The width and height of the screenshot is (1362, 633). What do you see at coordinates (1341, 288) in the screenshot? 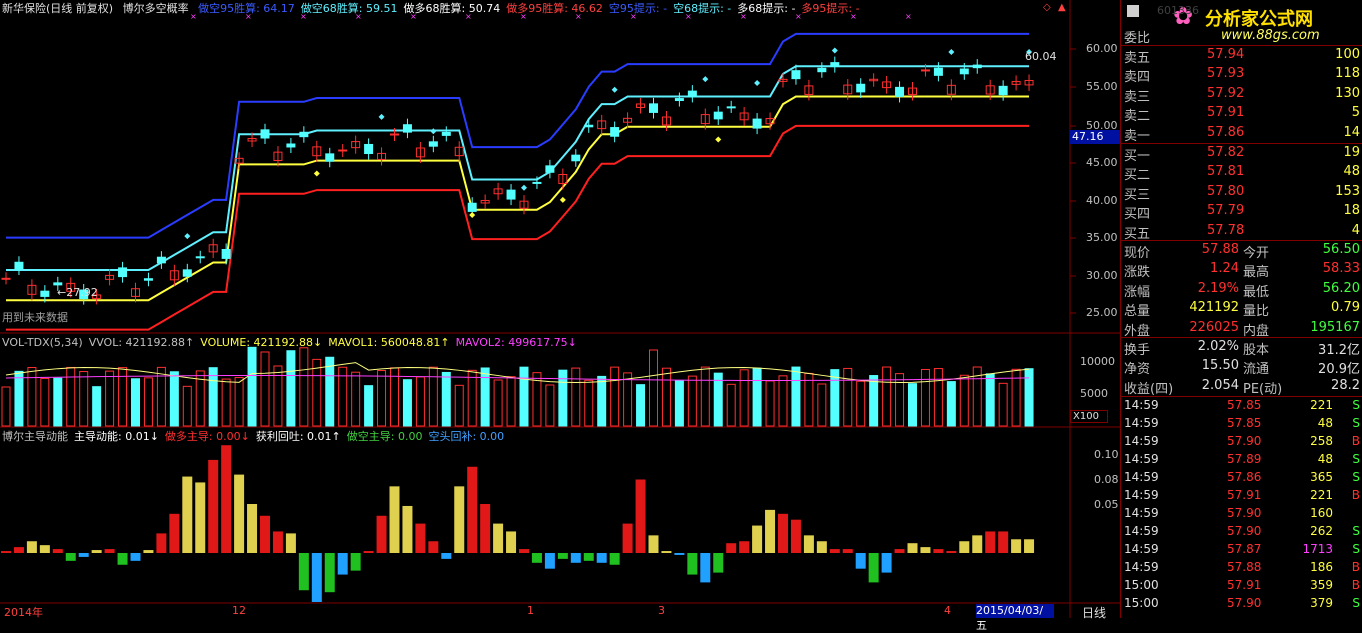
I see `quote-value: 56.20` at bounding box center [1341, 288].